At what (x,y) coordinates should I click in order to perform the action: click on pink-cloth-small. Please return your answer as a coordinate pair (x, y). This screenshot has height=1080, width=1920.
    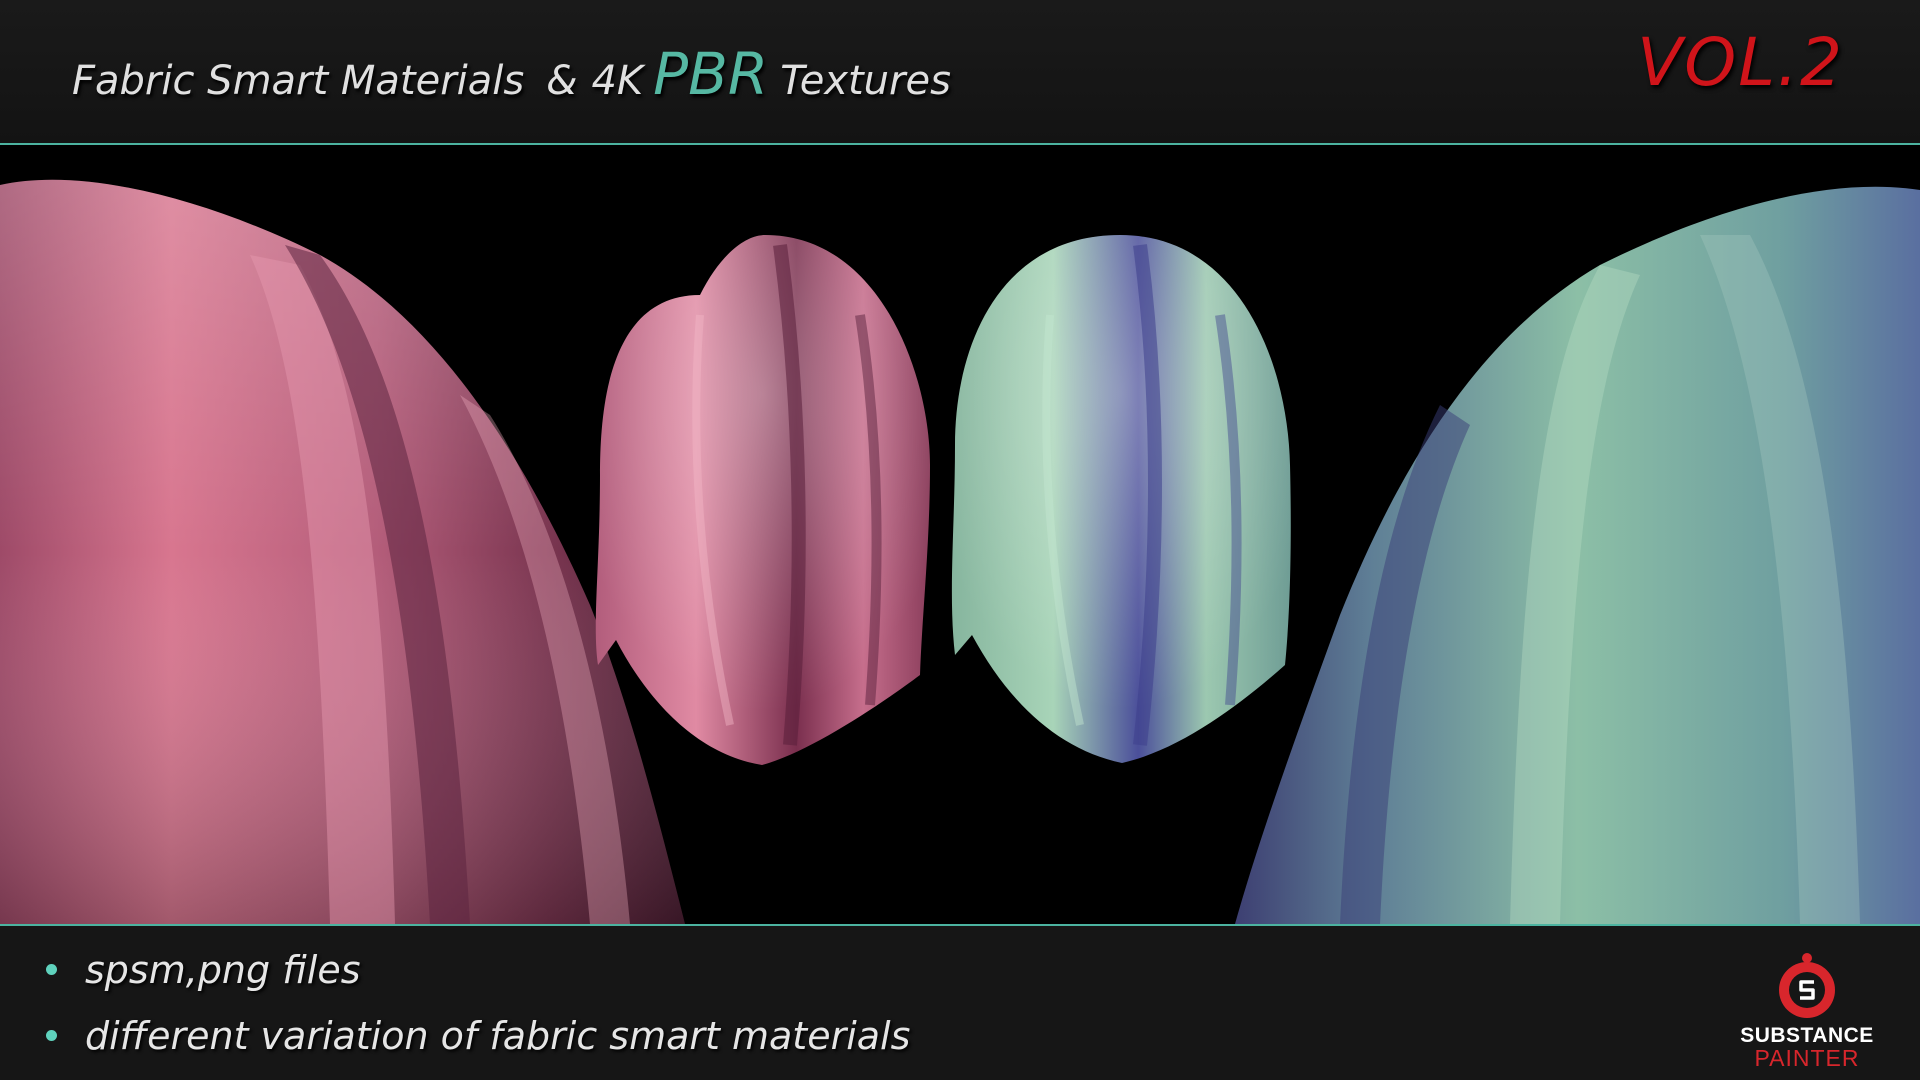
    Looking at the image, I should click on (762, 500).